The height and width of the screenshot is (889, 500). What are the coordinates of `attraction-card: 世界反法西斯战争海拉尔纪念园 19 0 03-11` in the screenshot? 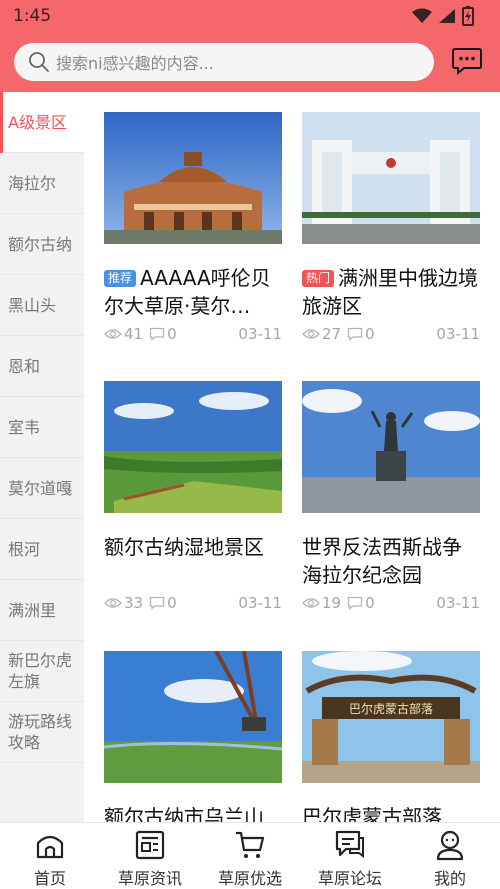 It's located at (391, 497).